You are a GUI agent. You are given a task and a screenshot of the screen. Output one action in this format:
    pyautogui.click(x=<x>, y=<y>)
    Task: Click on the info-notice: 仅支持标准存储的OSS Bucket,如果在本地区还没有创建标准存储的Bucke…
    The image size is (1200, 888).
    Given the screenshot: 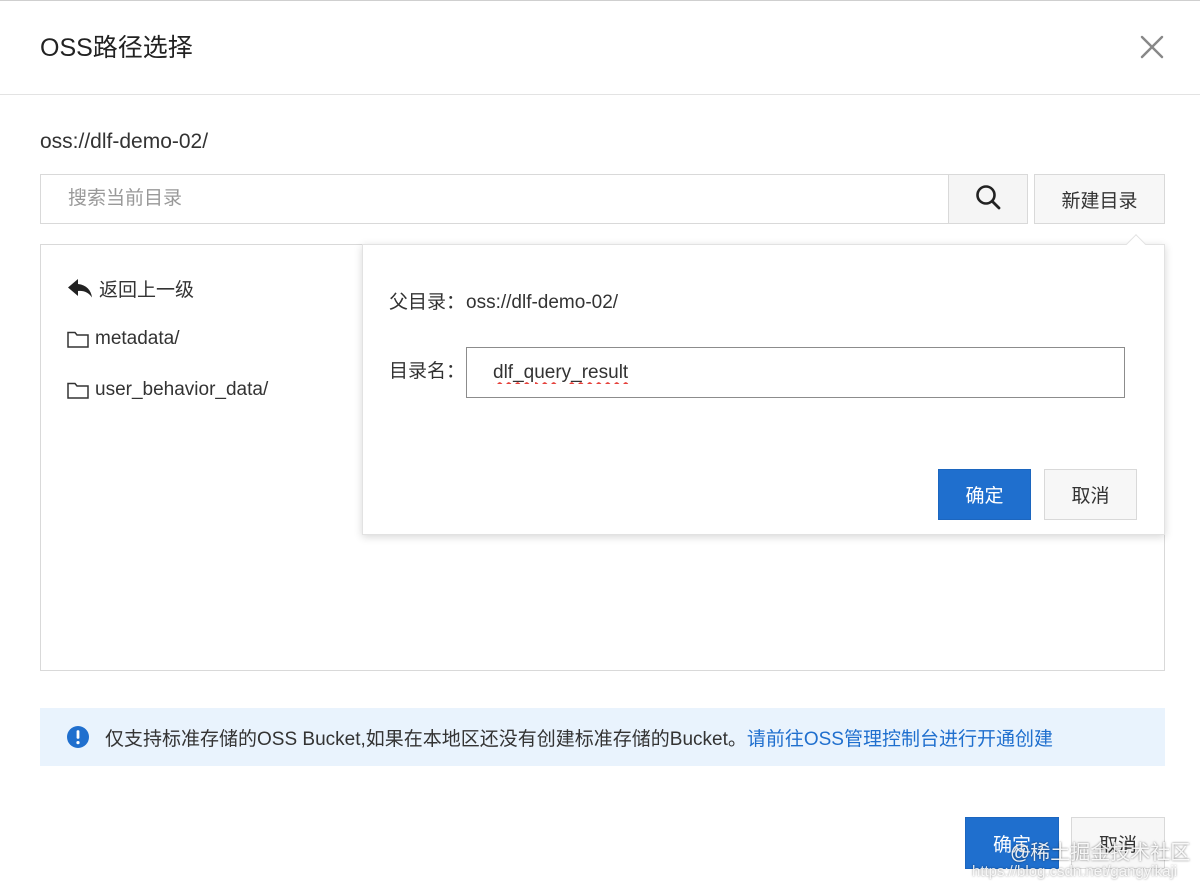 What is the action you would take?
    pyautogui.click(x=602, y=737)
    